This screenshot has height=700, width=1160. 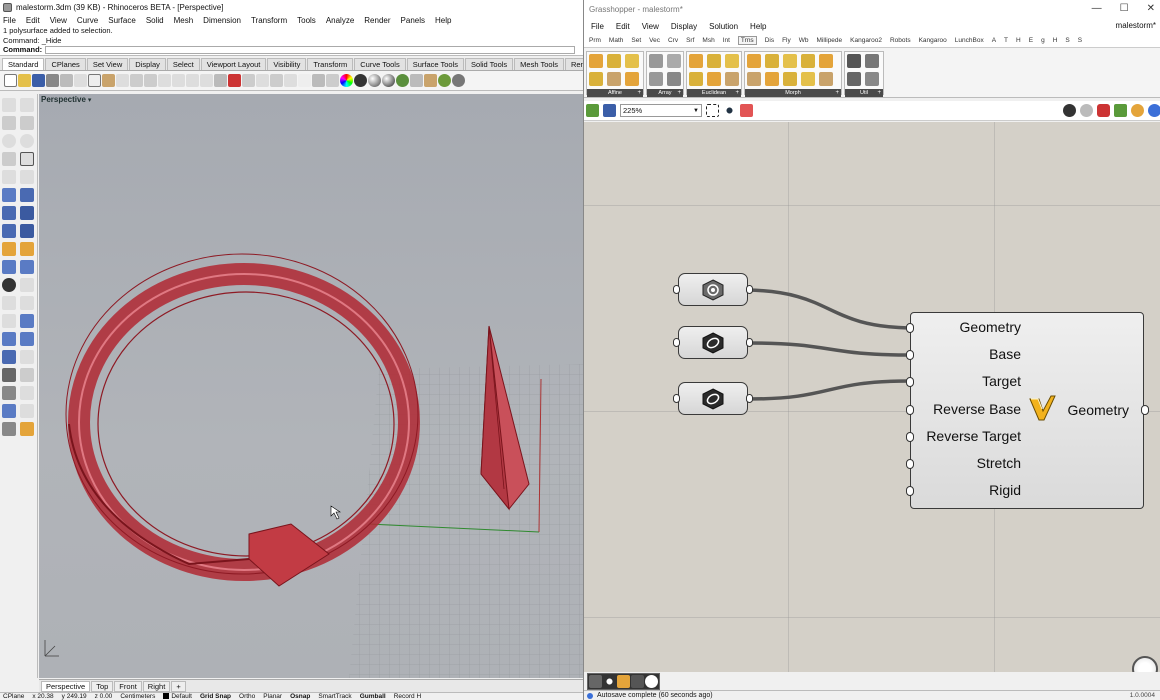 What do you see at coordinates (444, 80) in the screenshot?
I see `grasshopper-icon` at bounding box center [444, 80].